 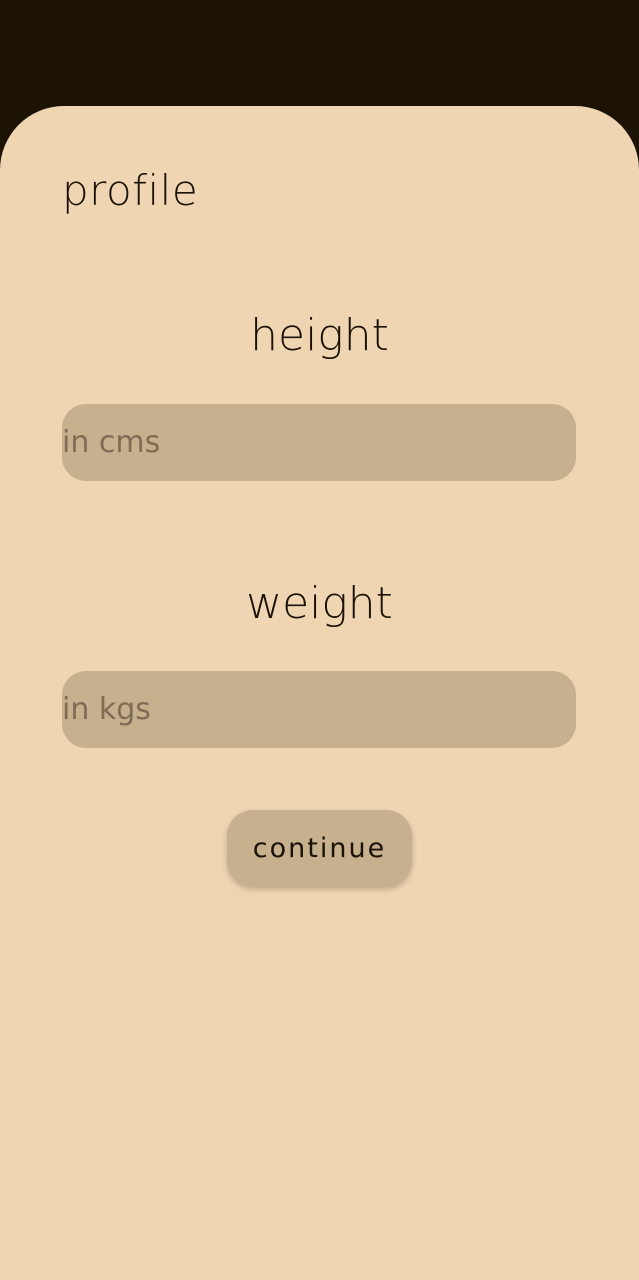 I want to click on page-title: profile, so click(x=130, y=190).